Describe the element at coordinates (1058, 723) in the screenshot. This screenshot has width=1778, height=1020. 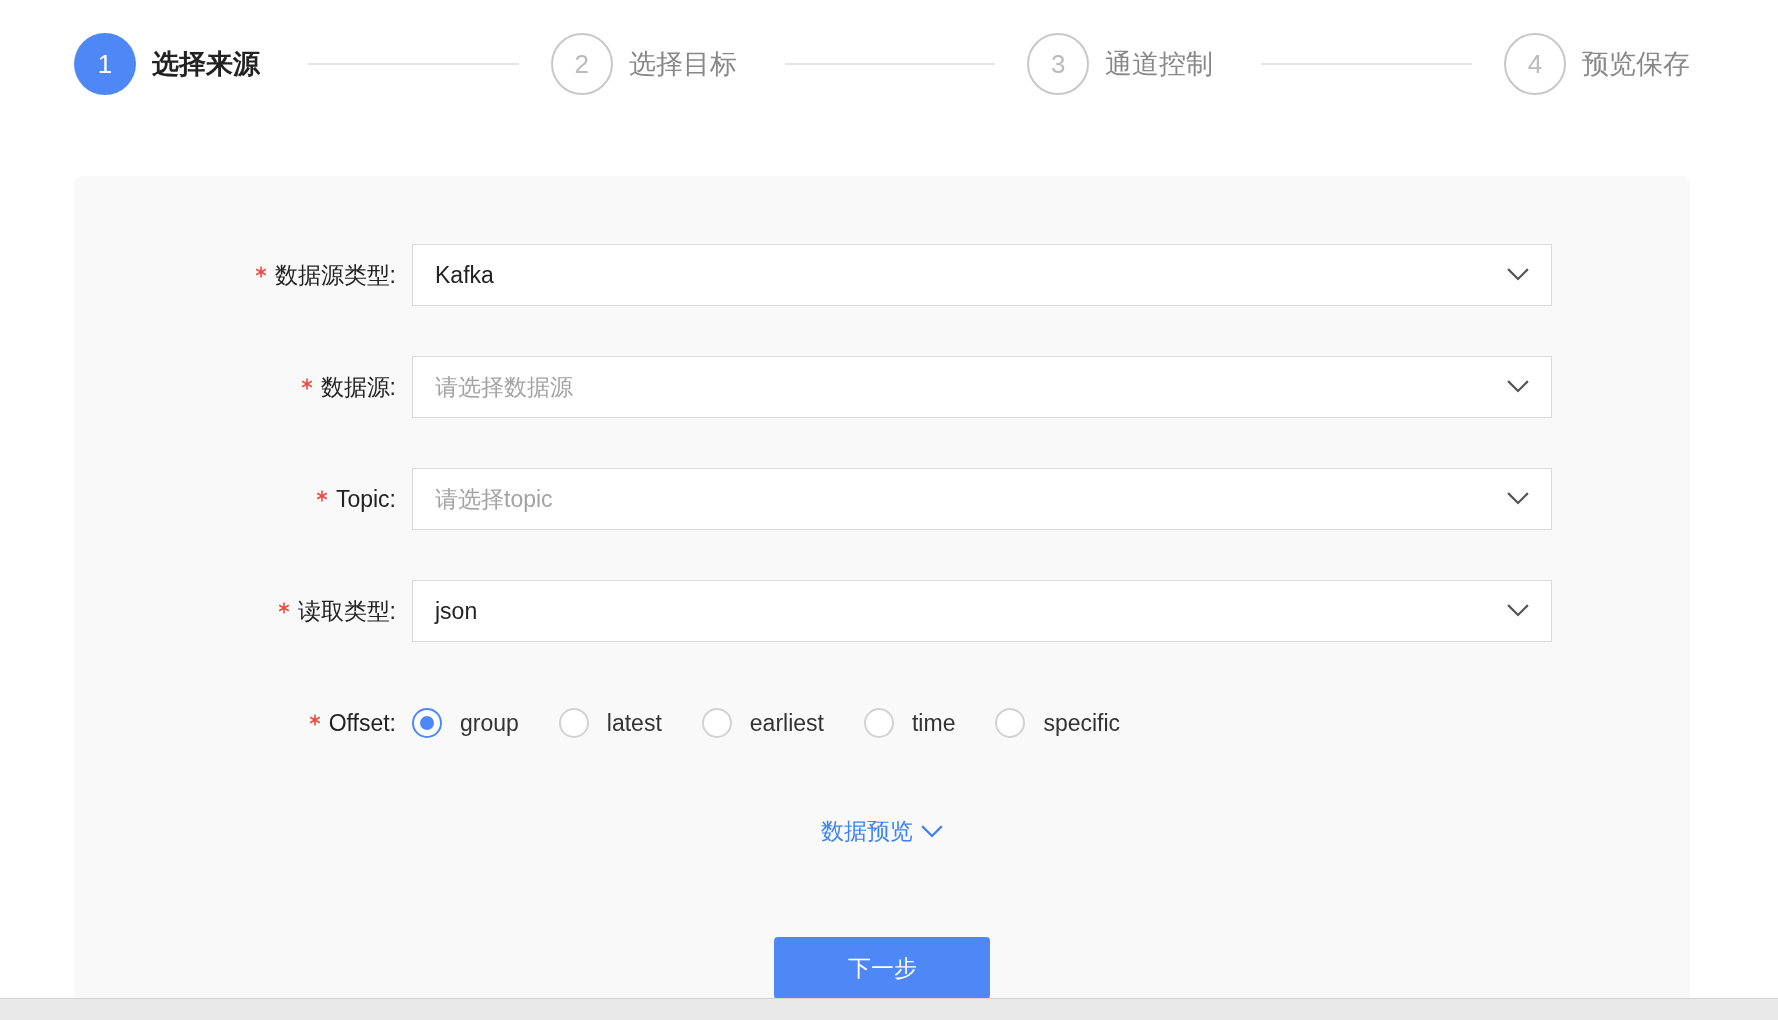
I see `radio-option: specific` at that location.